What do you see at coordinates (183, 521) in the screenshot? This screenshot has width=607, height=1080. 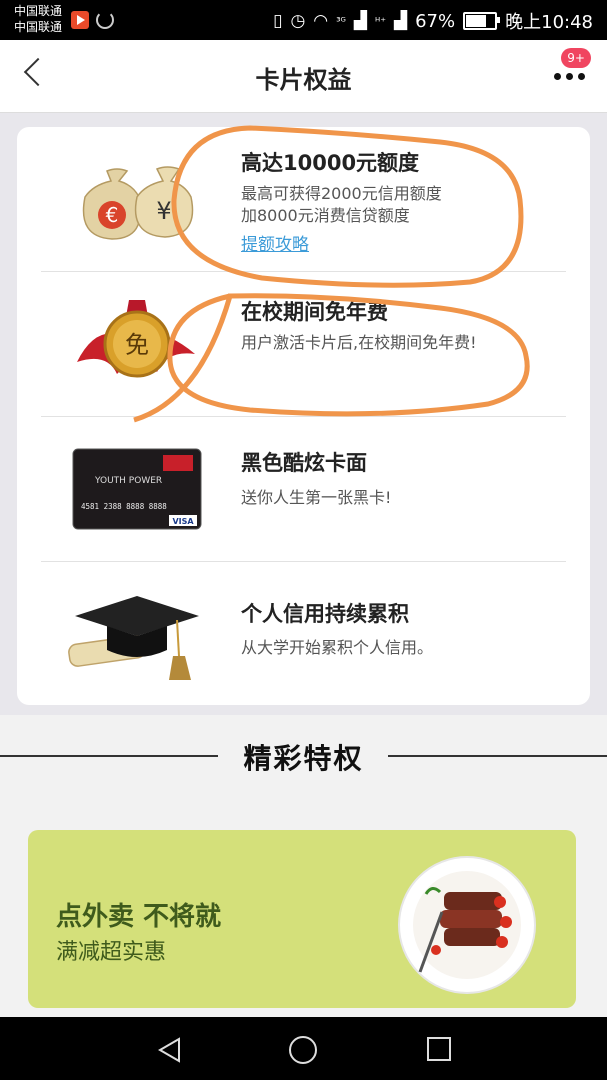 I see `card-brand: VISA` at bounding box center [183, 521].